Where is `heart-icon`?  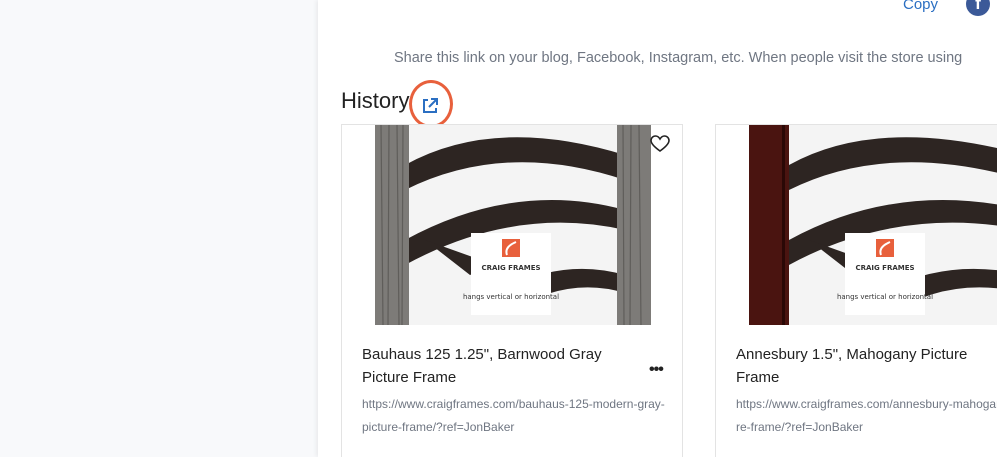
heart-icon is located at coordinates (660, 144).